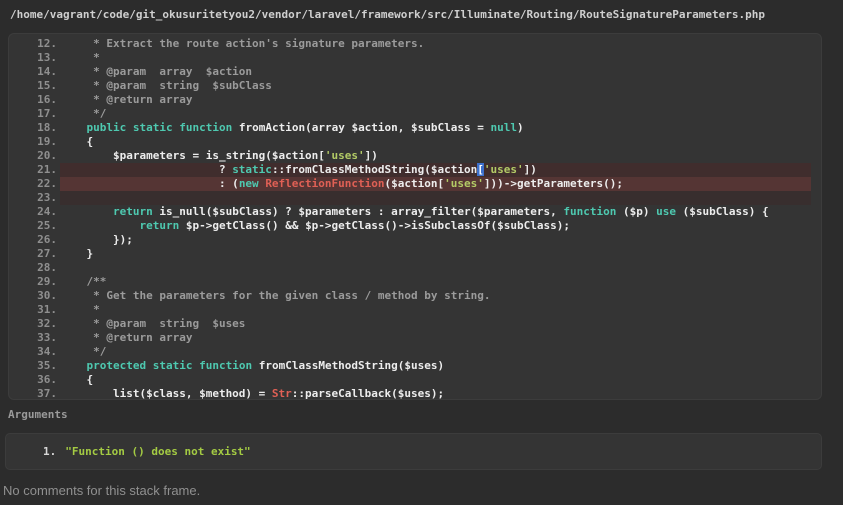  Describe the element at coordinates (47, 337) in the screenshot. I see `line-number: 33.` at that location.